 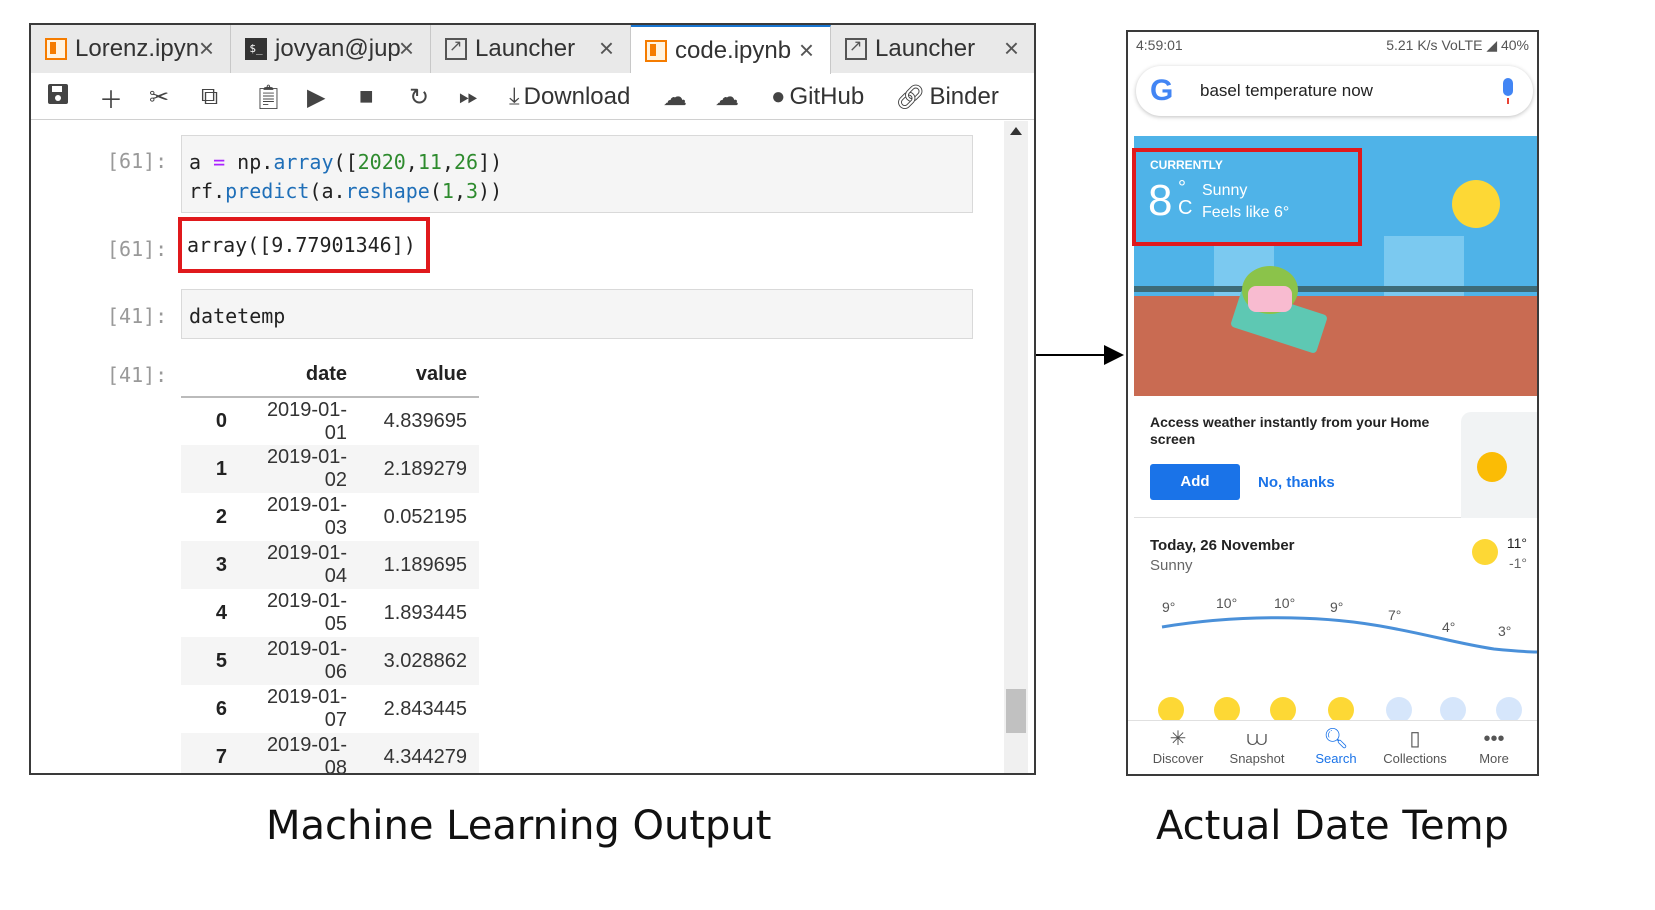 What do you see at coordinates (1349, 635) in the screenshot?
I see `temperature-curve` at bounding box center [1349, 635].